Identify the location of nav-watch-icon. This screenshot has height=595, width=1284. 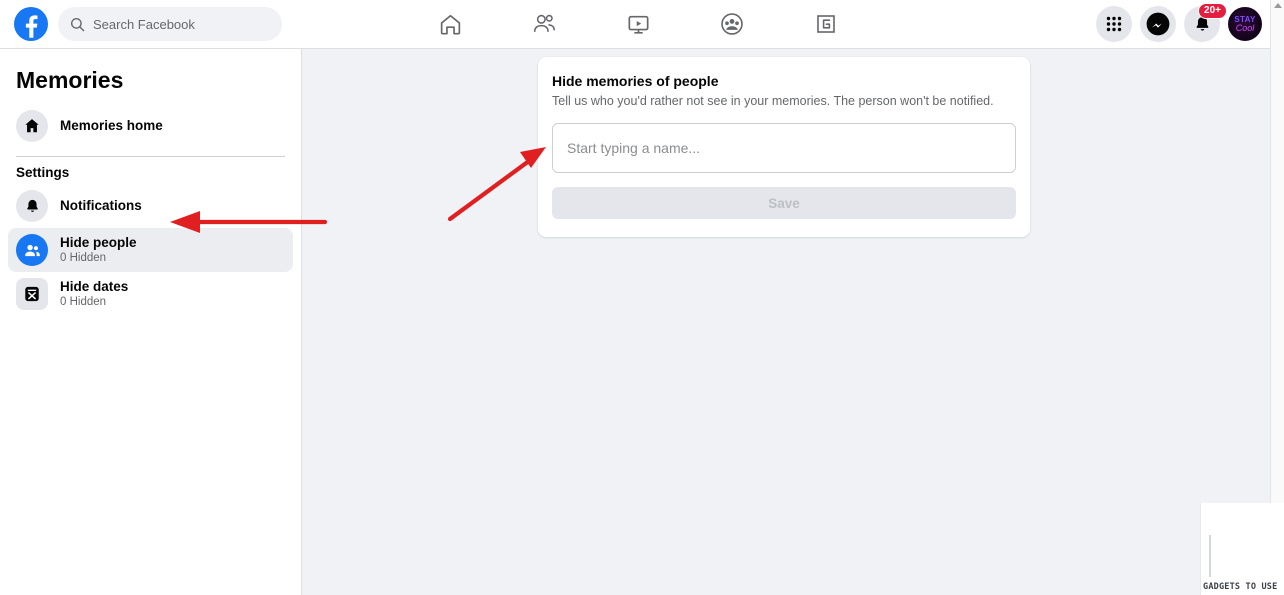
(638, 24).